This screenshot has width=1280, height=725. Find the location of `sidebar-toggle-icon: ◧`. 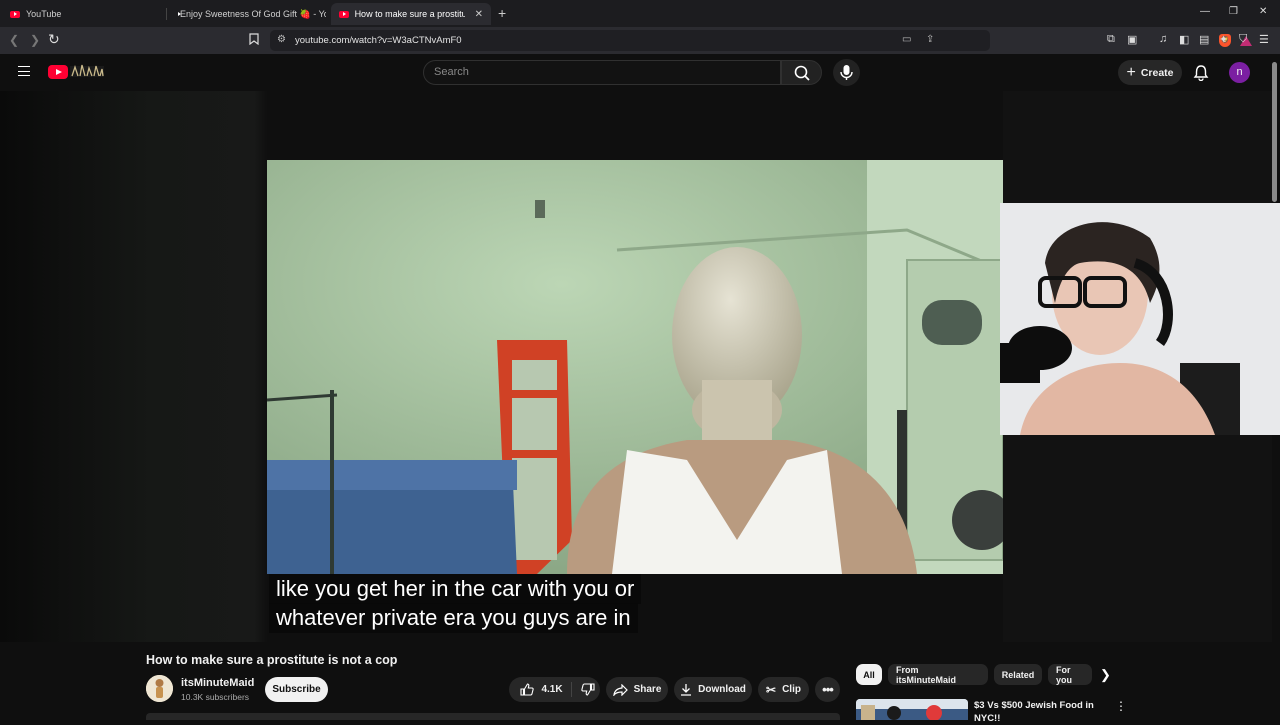

sidebar-toggle-icon: ◧ is located at coordinates (1184, 39).